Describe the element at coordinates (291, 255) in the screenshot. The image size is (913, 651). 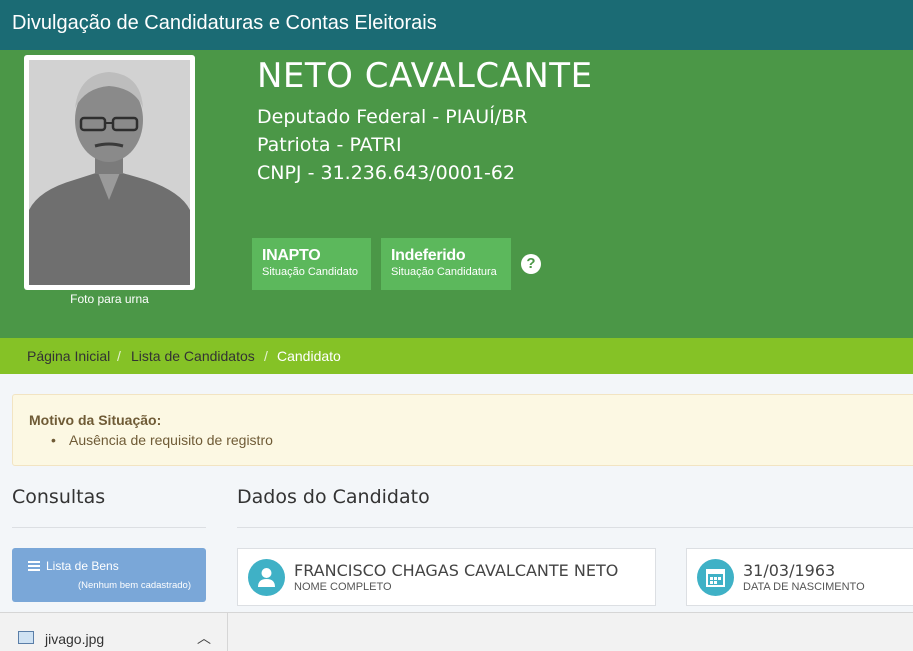
I see `status-candidato-value: INAPTO` at that location.